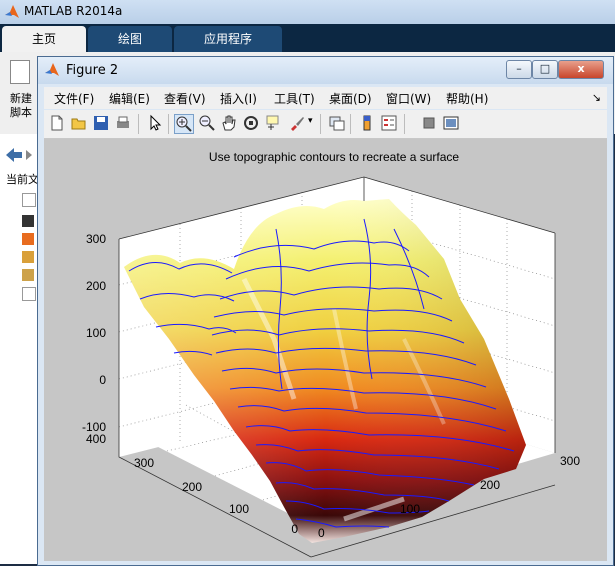 The width and height of the screenshot is (615, 566). What do you see at coordinates (410, 509) in the screenshot?
I see `x-tick-label: 100` at bounding box center [410, 509].